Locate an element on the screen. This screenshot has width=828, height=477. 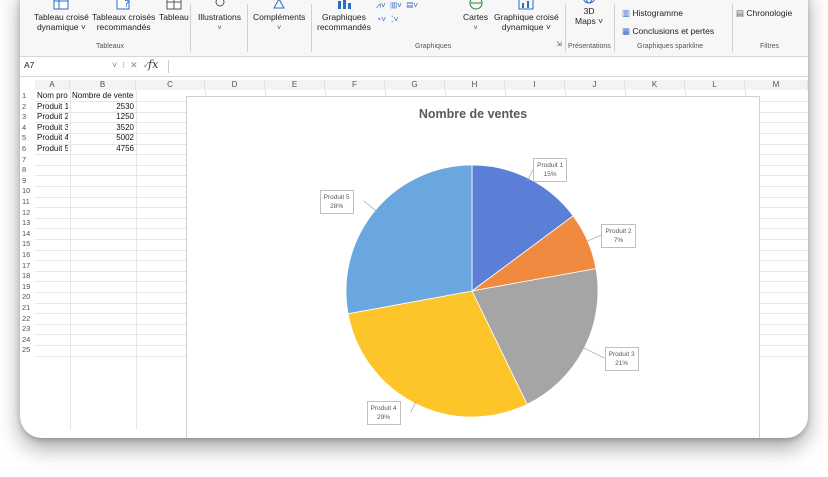
table-cell: 1250 is located at coordinates (103, 117).